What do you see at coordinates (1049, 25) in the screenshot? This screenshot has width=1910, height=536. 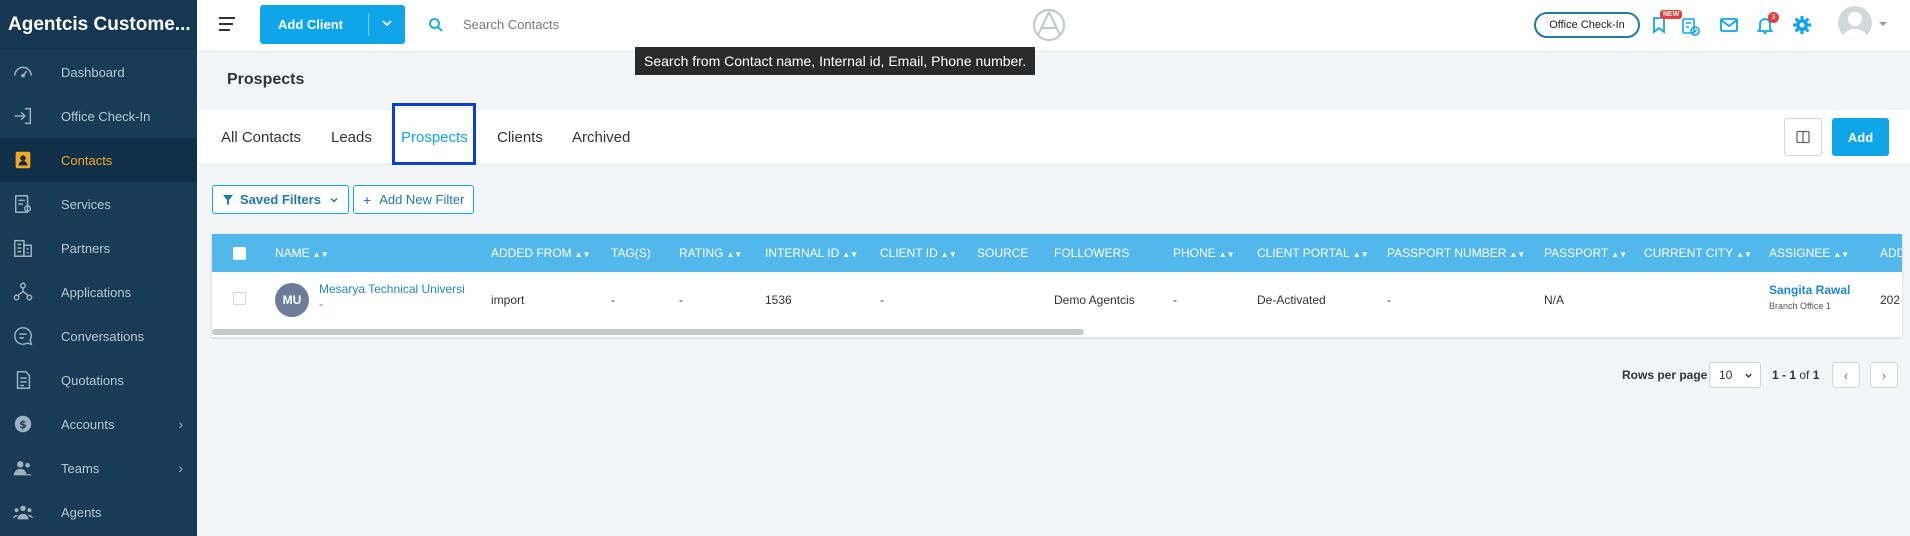 I see `app-logo-icon` at bounding box center [1049, 25].